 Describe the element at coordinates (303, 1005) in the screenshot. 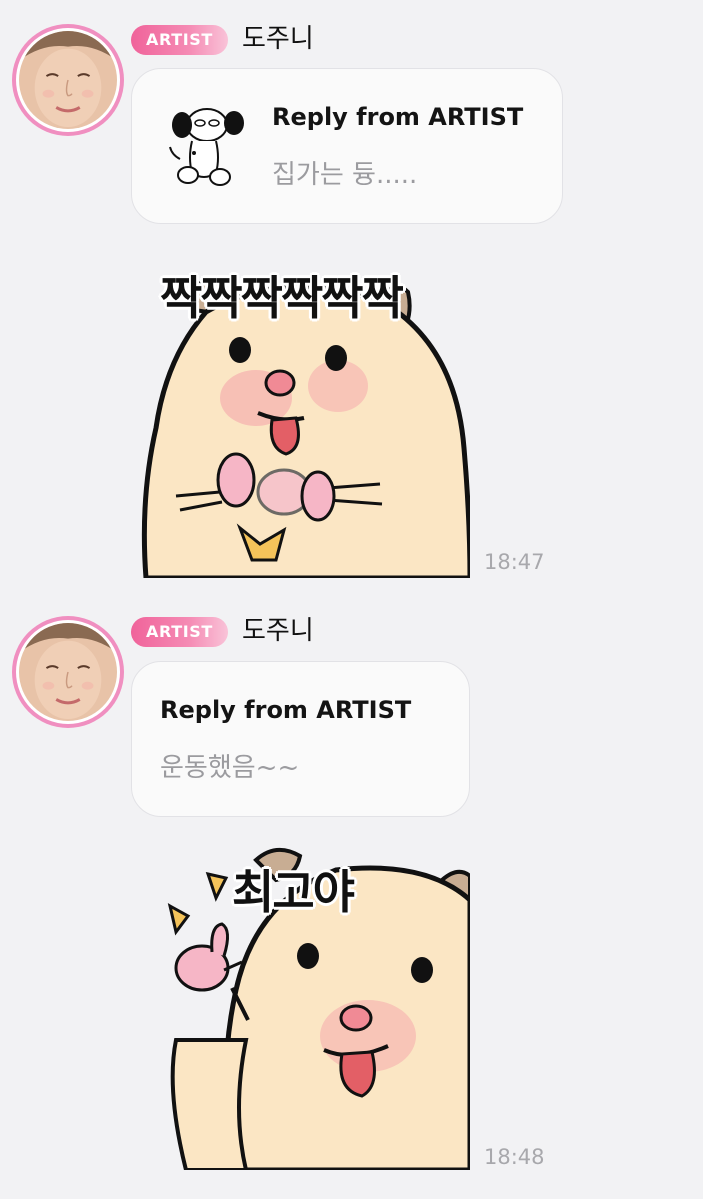

I see `hamster-thumbsup-sticker: 최고야` at that location.